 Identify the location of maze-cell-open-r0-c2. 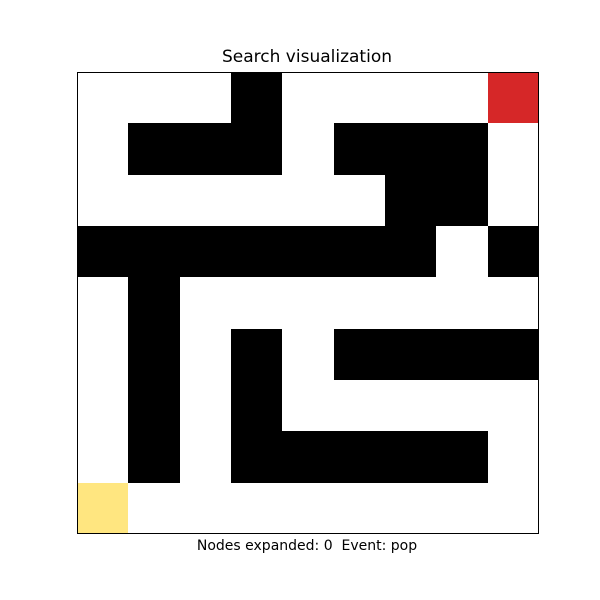
(205, 98).